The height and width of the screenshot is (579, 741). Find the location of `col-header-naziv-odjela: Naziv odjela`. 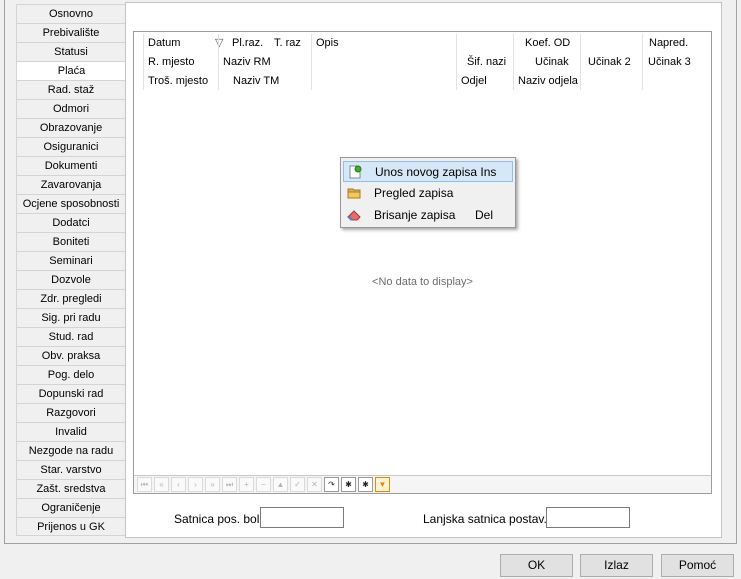

col-header-naziv-odjela: Naziv odjela is located at coordinates (546, 81).